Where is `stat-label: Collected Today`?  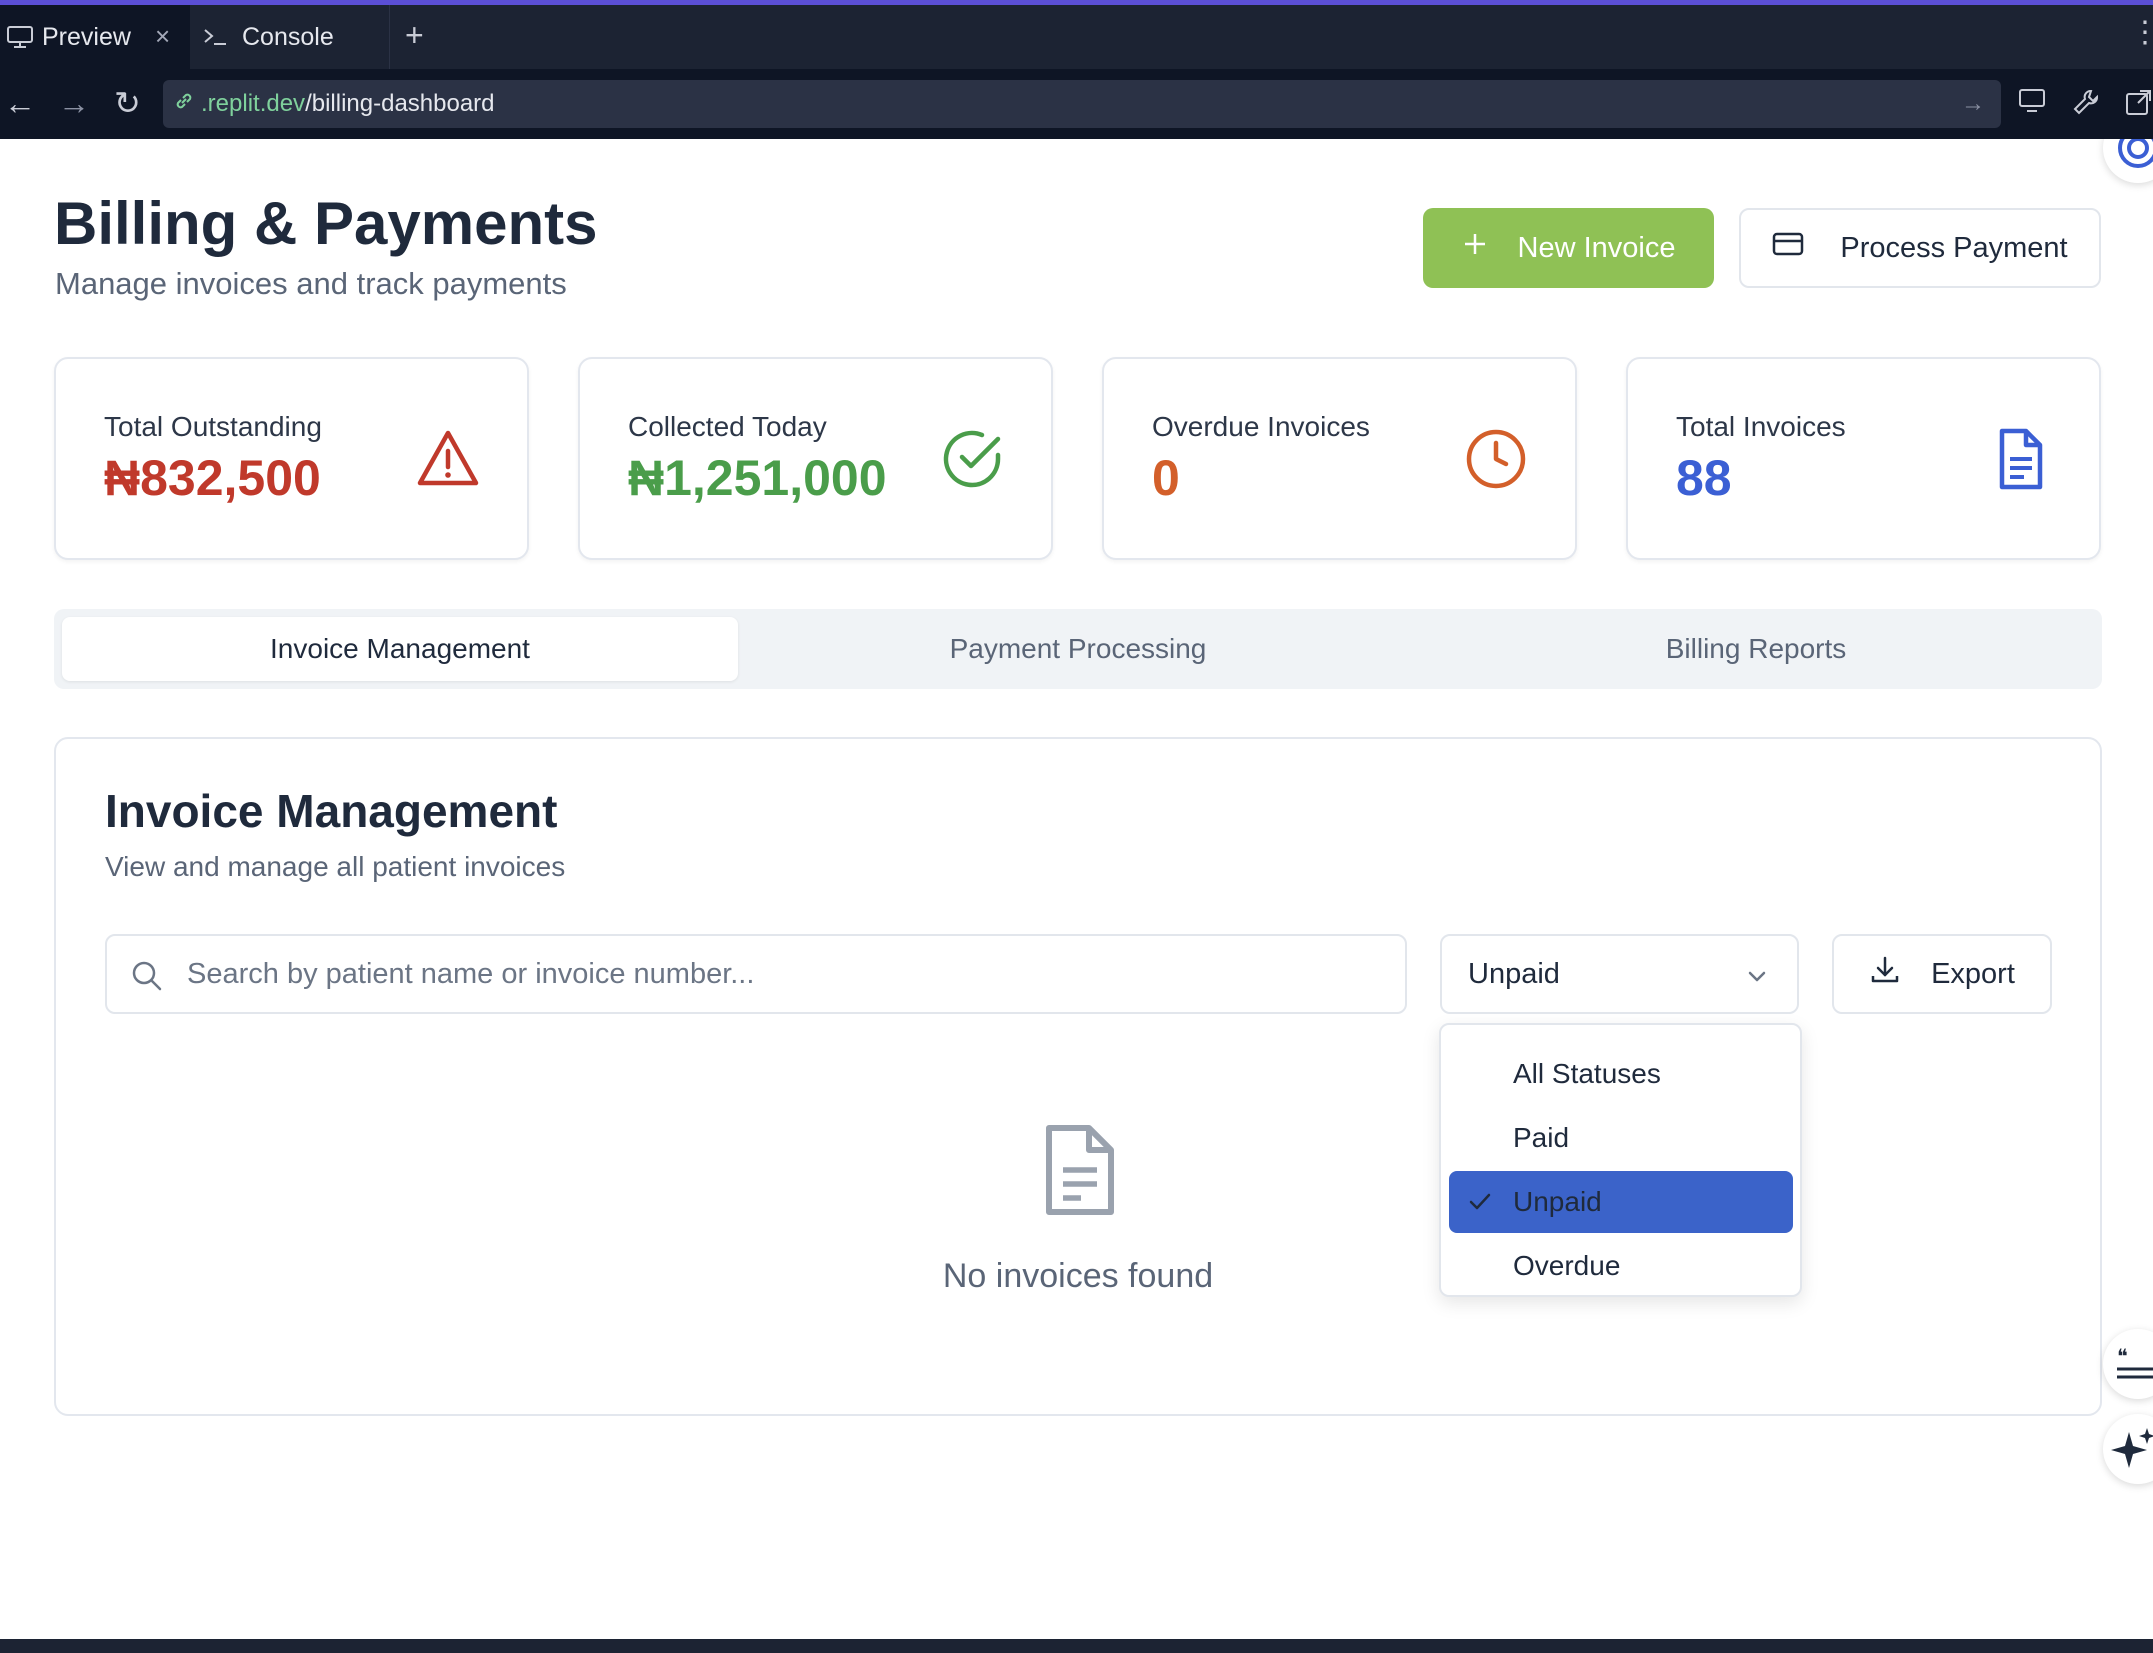
stat-label: Collected Today is located at coordinates (727, 426).